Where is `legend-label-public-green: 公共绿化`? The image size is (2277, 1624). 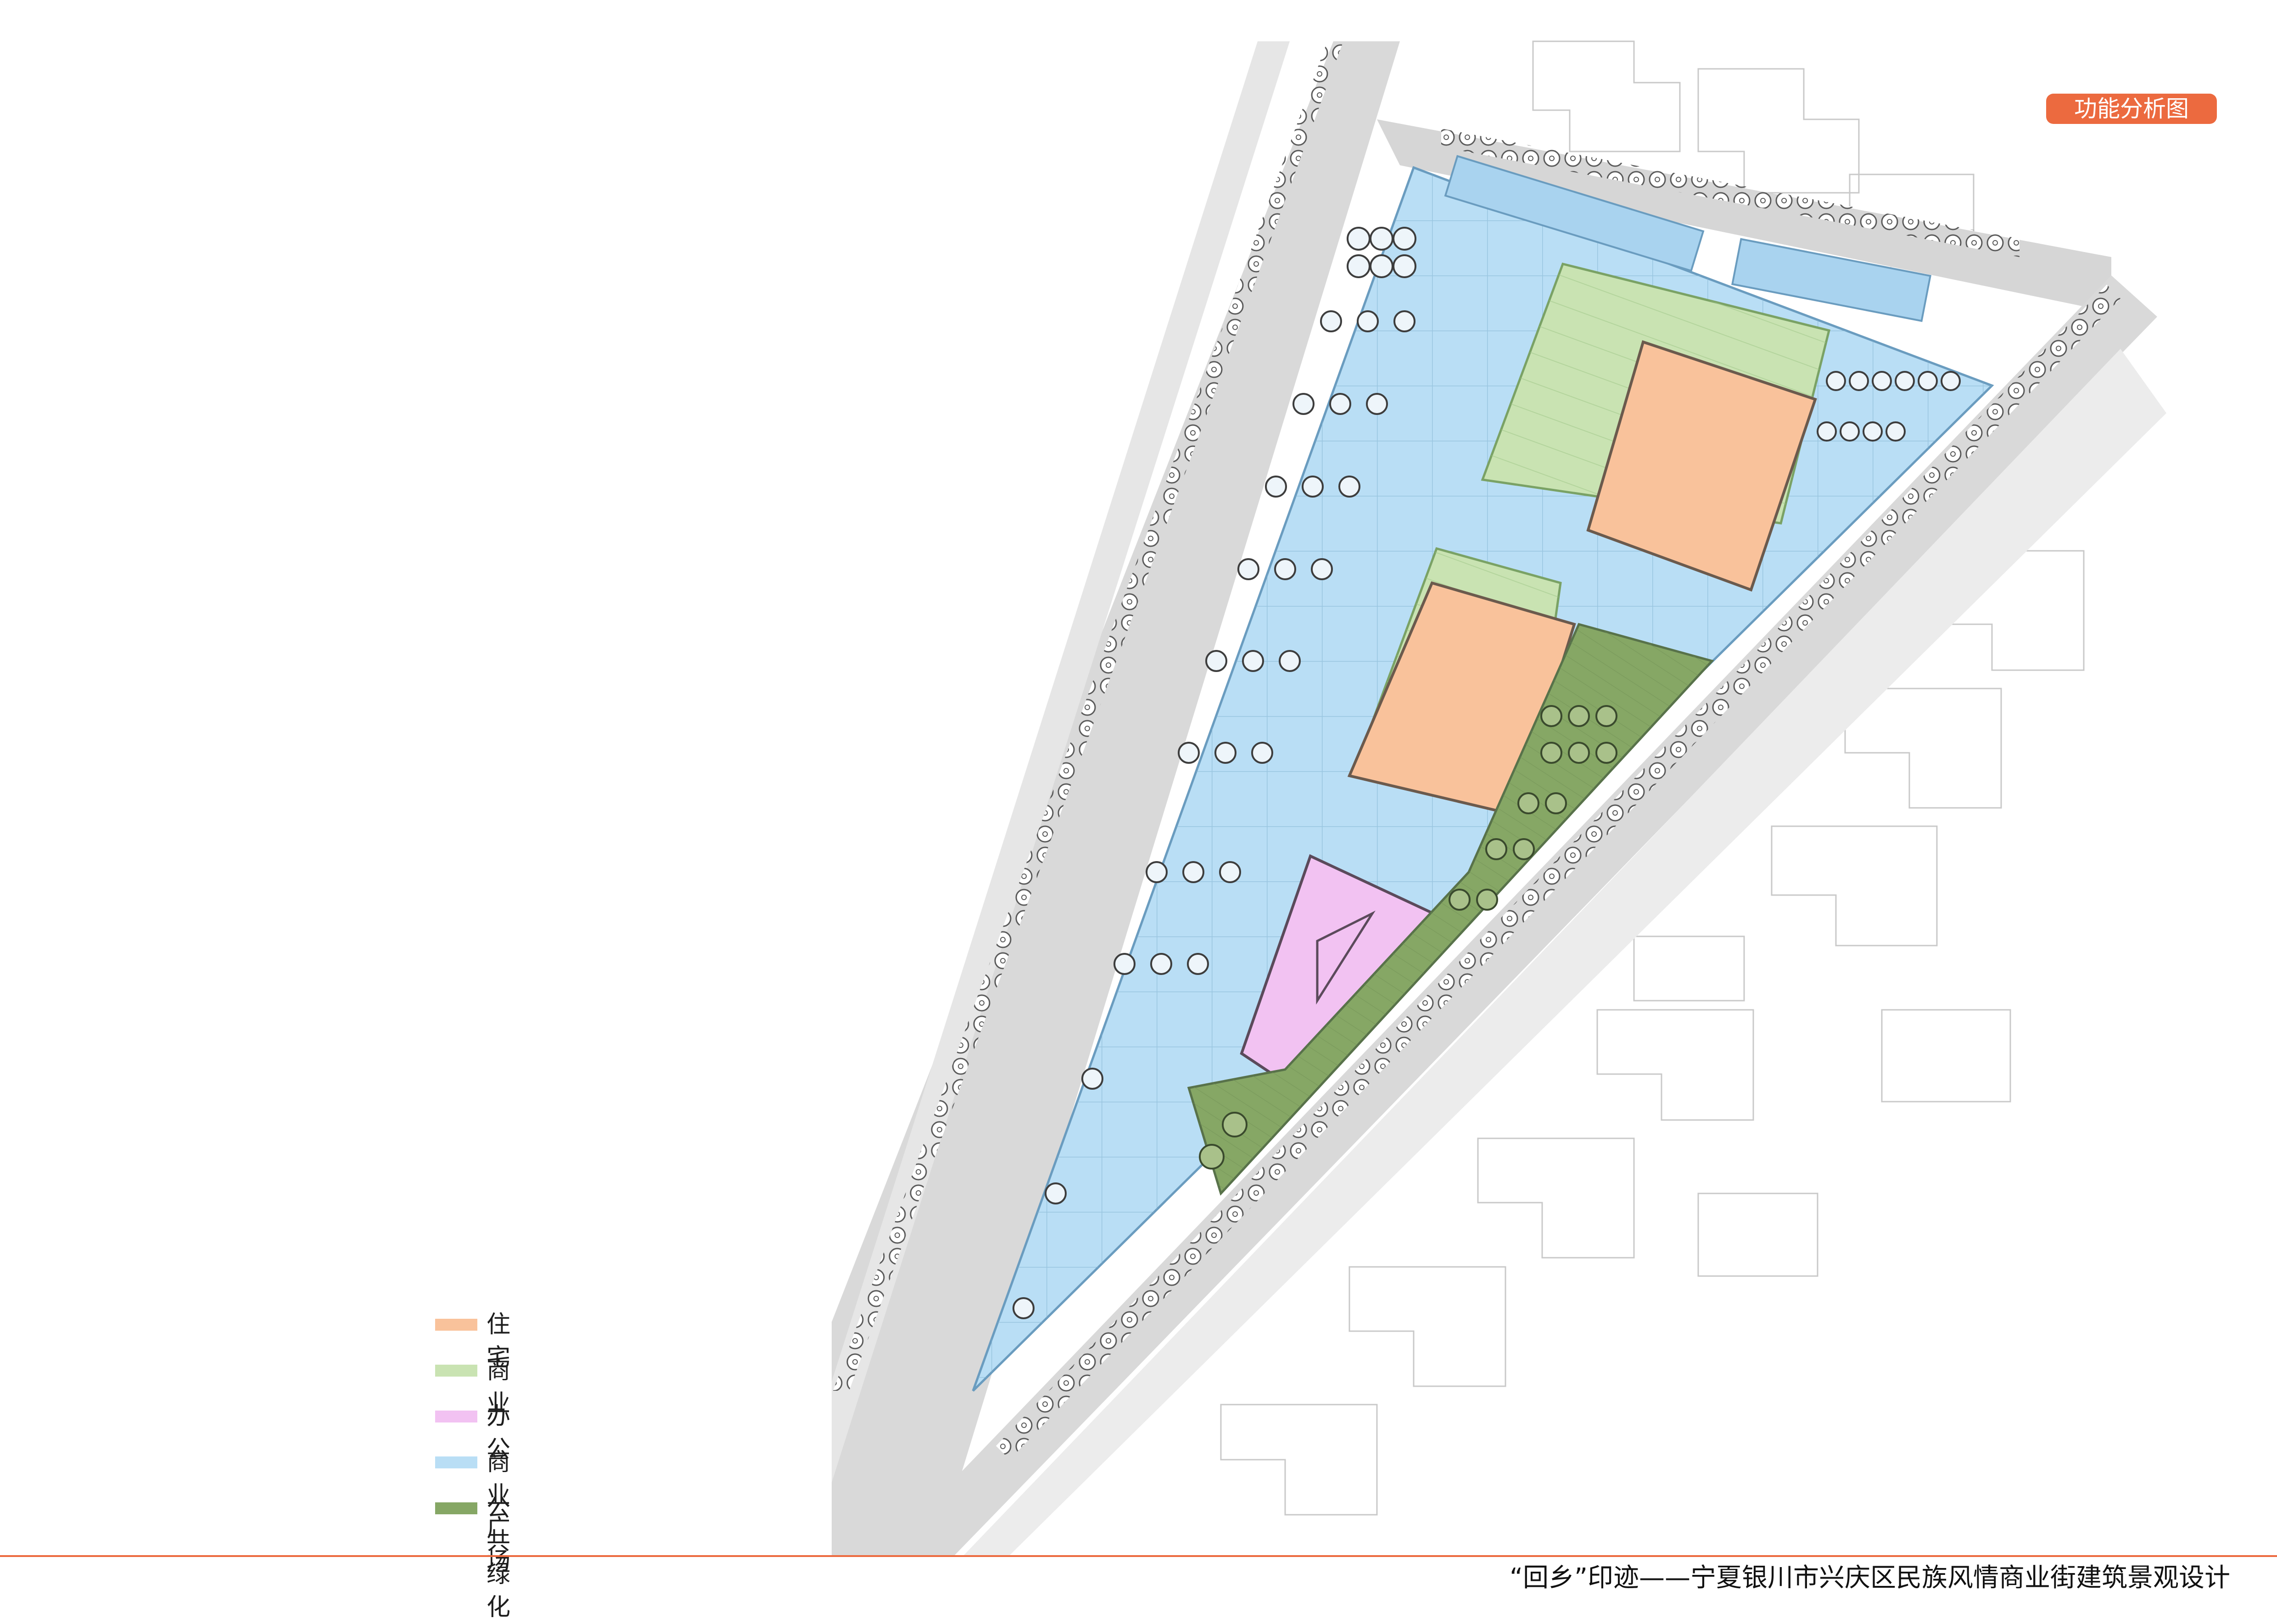 legend-label-public-green: 公共绿化 is located at coordinates (499, 1558).